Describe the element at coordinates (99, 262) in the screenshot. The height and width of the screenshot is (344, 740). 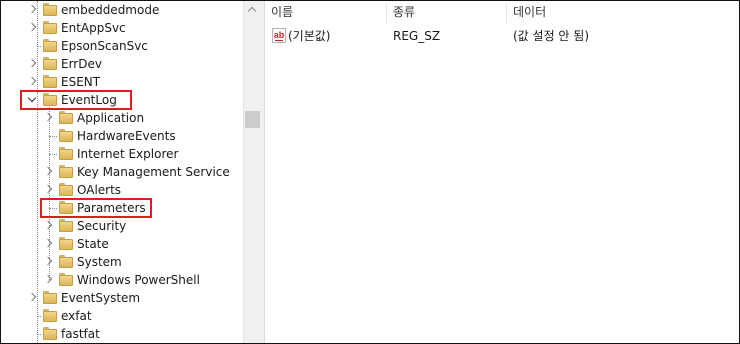
I see `tree-item-label: System` at that location.